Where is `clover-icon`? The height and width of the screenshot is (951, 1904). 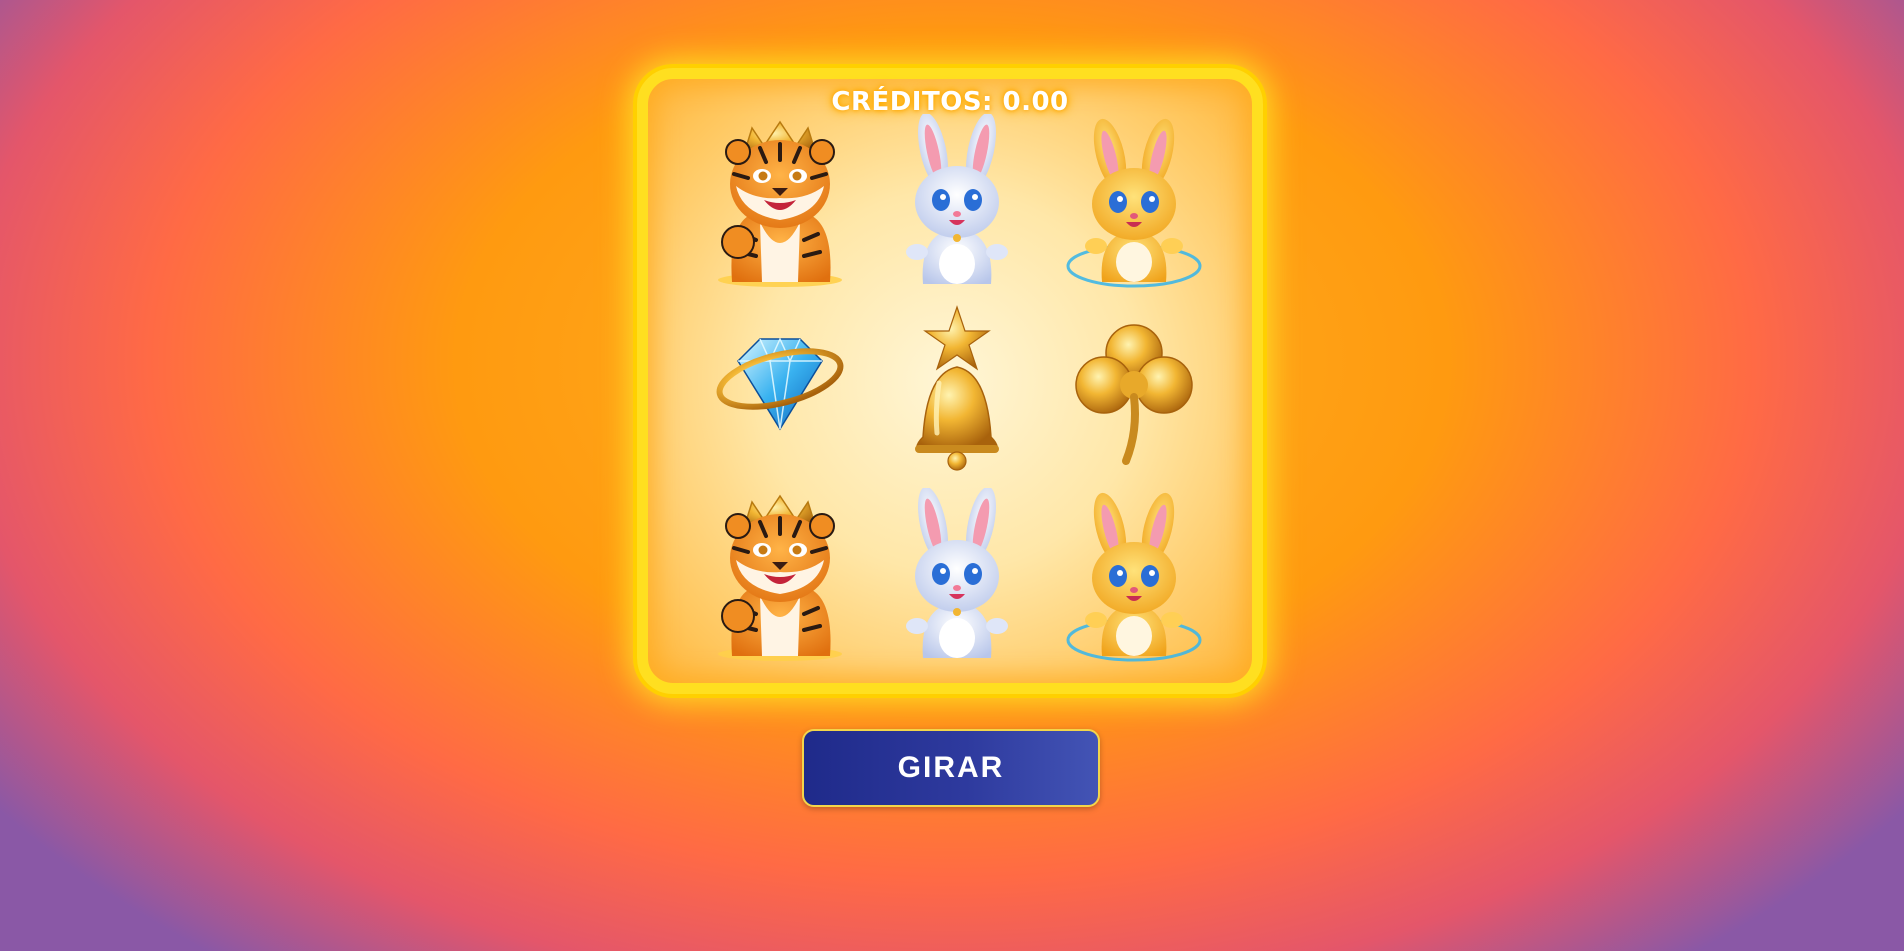
clover-icon is located at coordinates (1134, 389).